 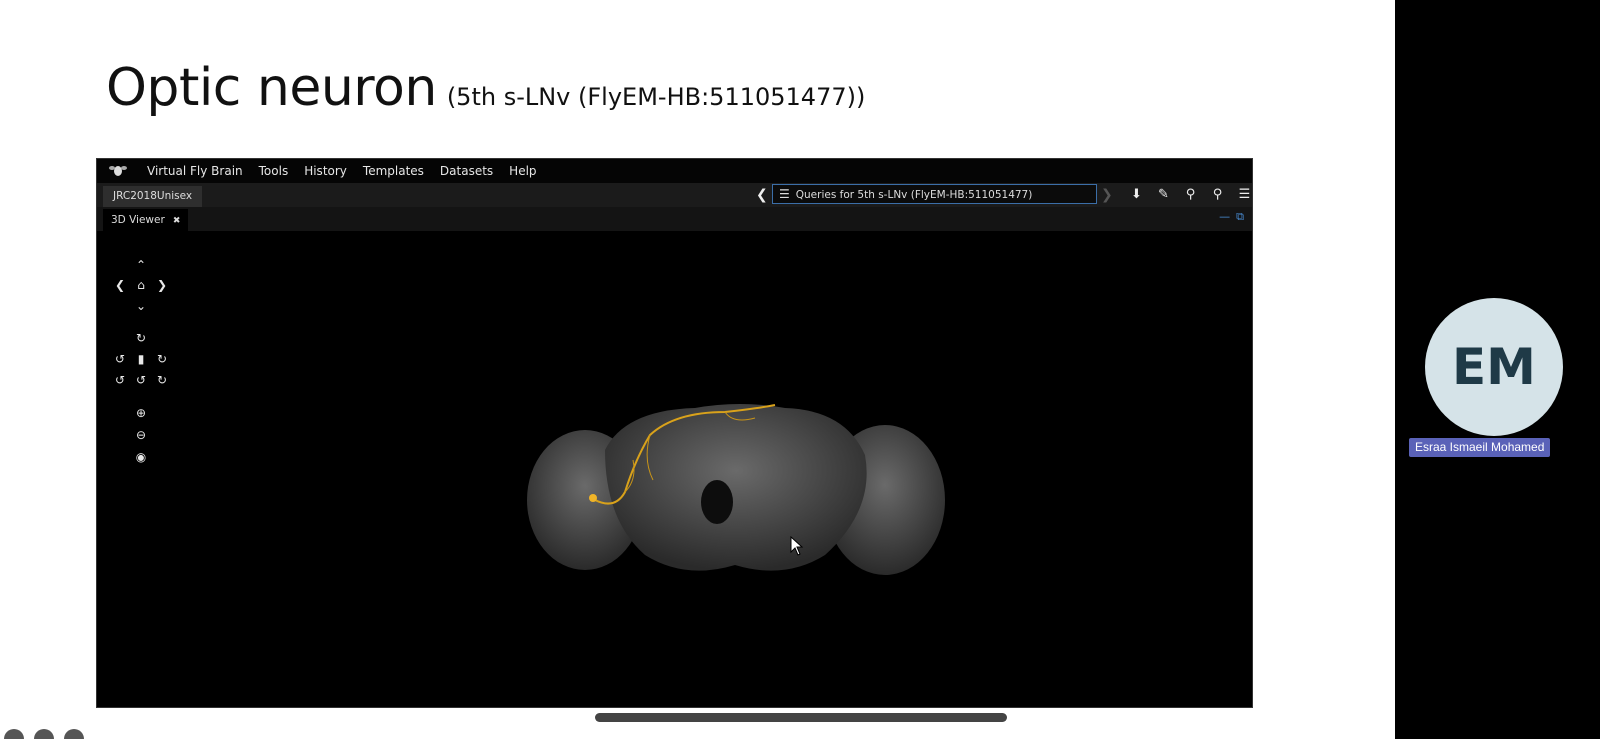 I want to click on back-arrow-icon: ❮, so click(x=762, y=195).